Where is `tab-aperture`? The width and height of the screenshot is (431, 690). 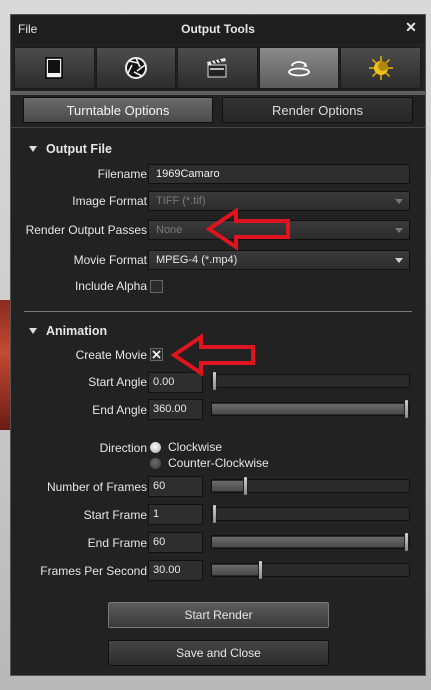 tab-aperture is located at coordinates (136, 68).